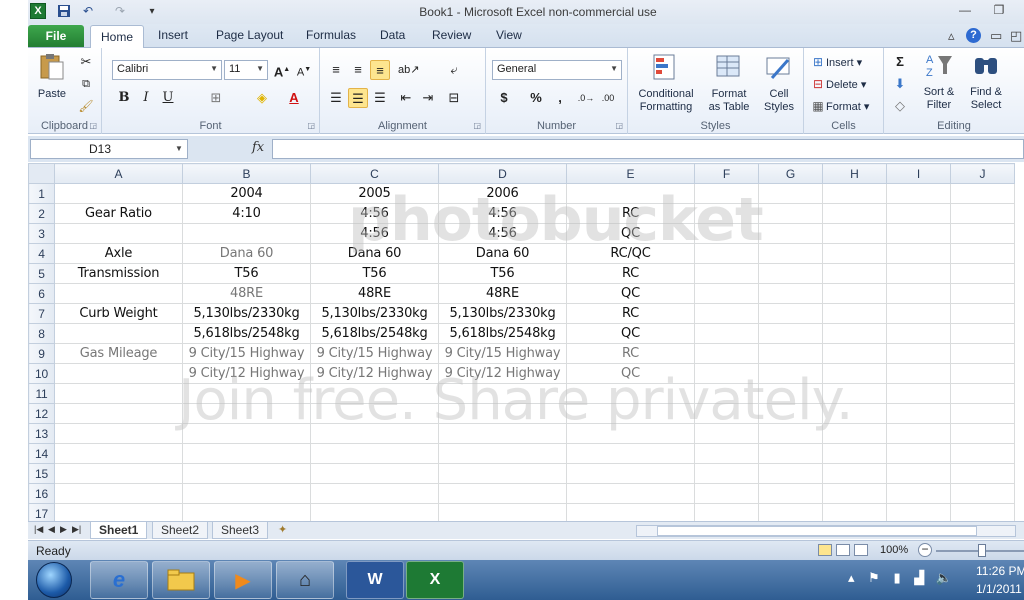 This screenshot has height=600, width=1024. Describe the element at coordinates (374, 473) in the screenshot. I see `cell-c15` at that location.